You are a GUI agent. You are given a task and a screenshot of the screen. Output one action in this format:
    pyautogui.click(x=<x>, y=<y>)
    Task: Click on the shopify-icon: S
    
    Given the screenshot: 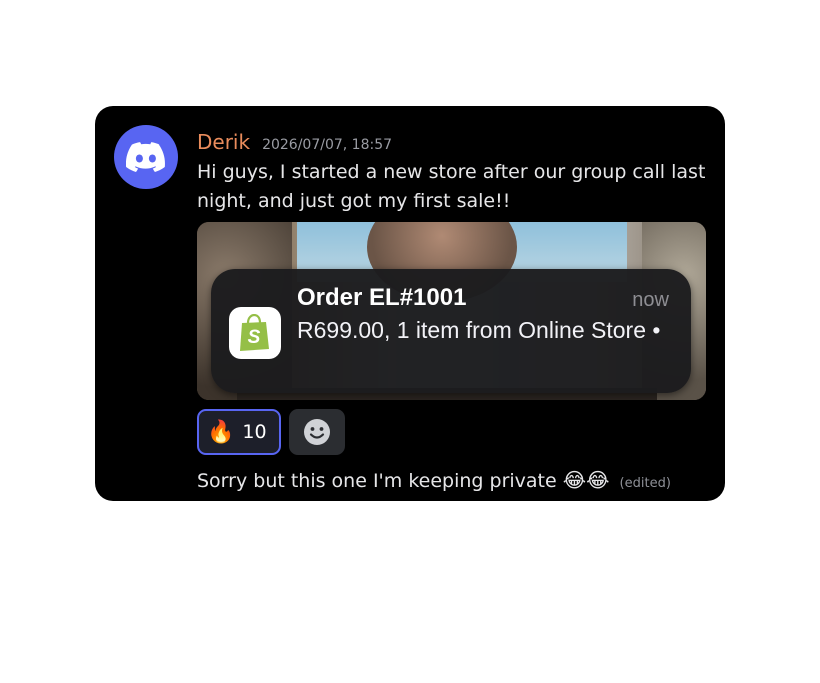 What is the action you would take?
    pyautogui.click(x=255, y=333)
    